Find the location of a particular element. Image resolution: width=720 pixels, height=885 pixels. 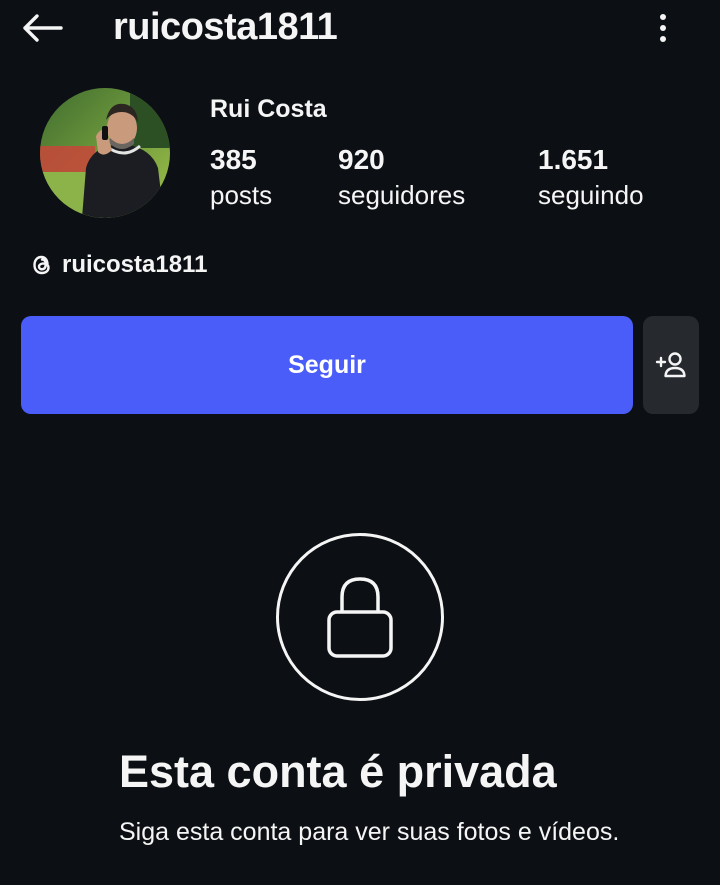

posts-label: posts is located at coordinates (241, 195).